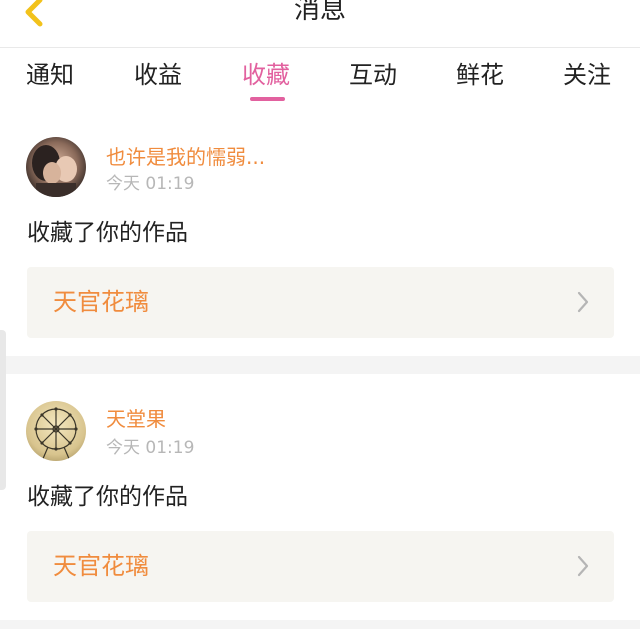  Describe the element at coordinates (320, 78) in the screenshot. I see `tab-bar: 通知 收益 收藏 互动 鲜花 关注` at that location.